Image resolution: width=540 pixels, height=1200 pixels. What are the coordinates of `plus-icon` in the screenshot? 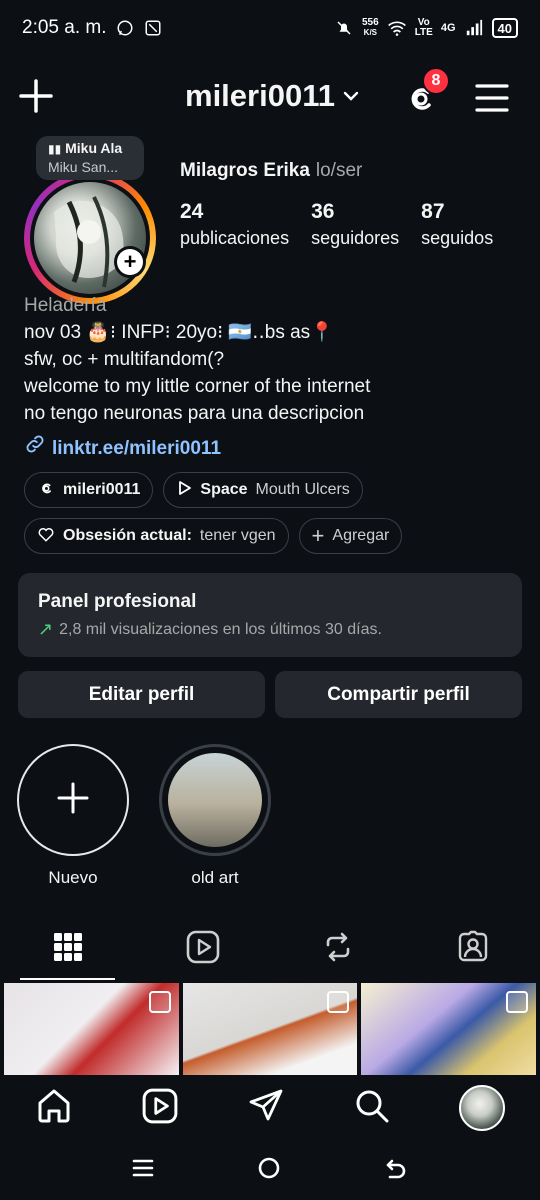 It's located at (73, 800).